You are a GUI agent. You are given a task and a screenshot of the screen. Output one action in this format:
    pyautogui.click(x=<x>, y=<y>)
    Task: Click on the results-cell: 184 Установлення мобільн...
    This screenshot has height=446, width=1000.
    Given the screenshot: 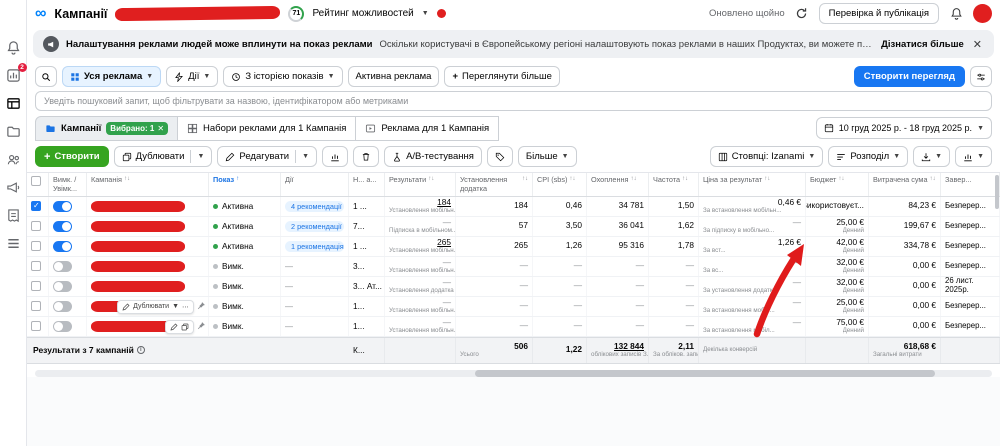 What is the action you would take?
    pyautogui.click(x=420, y=206)
    